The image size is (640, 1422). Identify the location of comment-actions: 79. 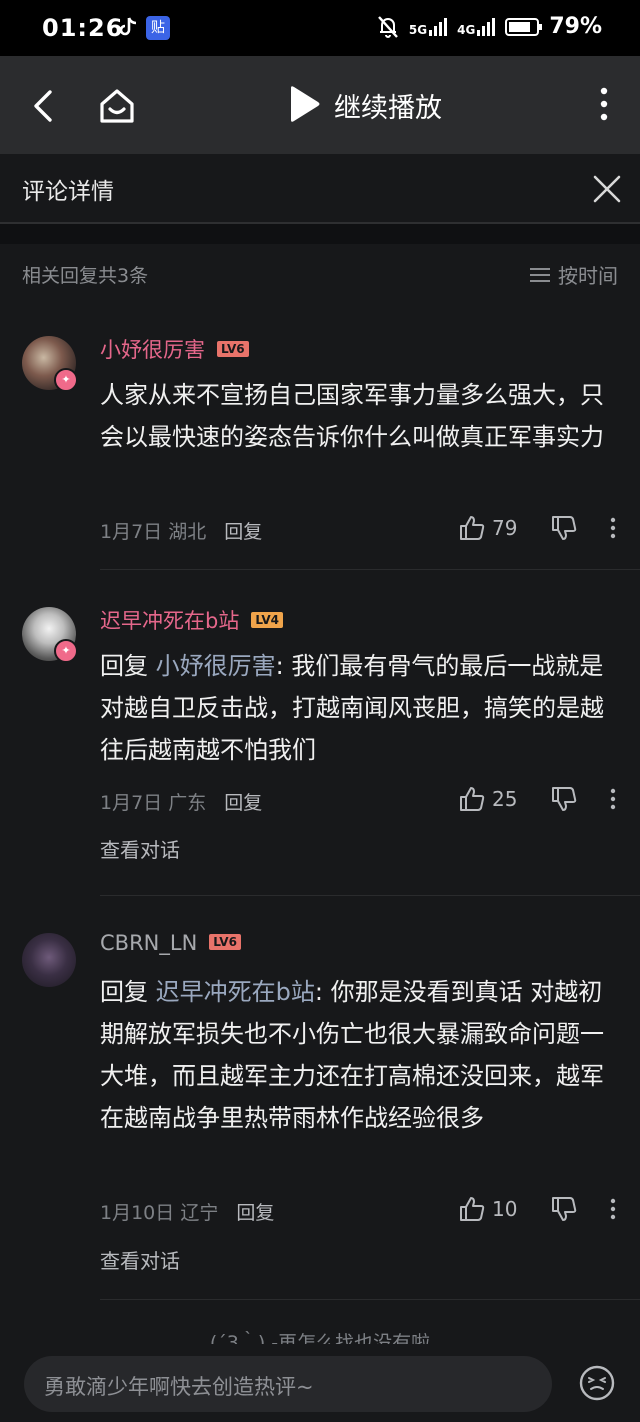
(538, 528).